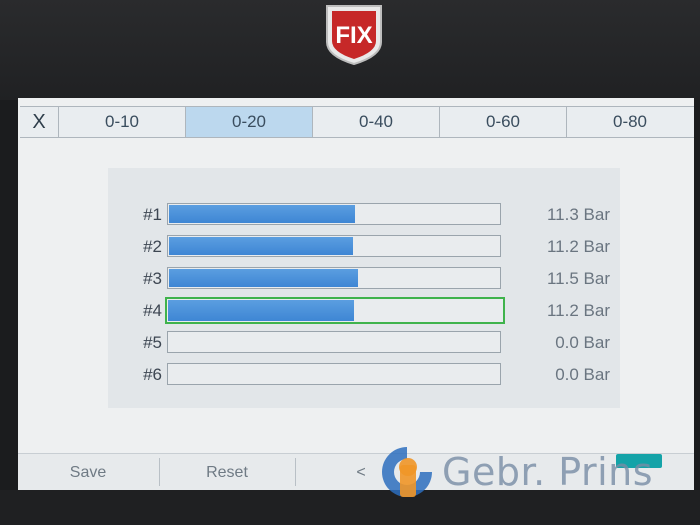 The width and height of the screenshot is (700, 525). Describe the element at coordinates (248, 122) in the screenshot. I see `tab-range-0-20: 0-20` at that location.